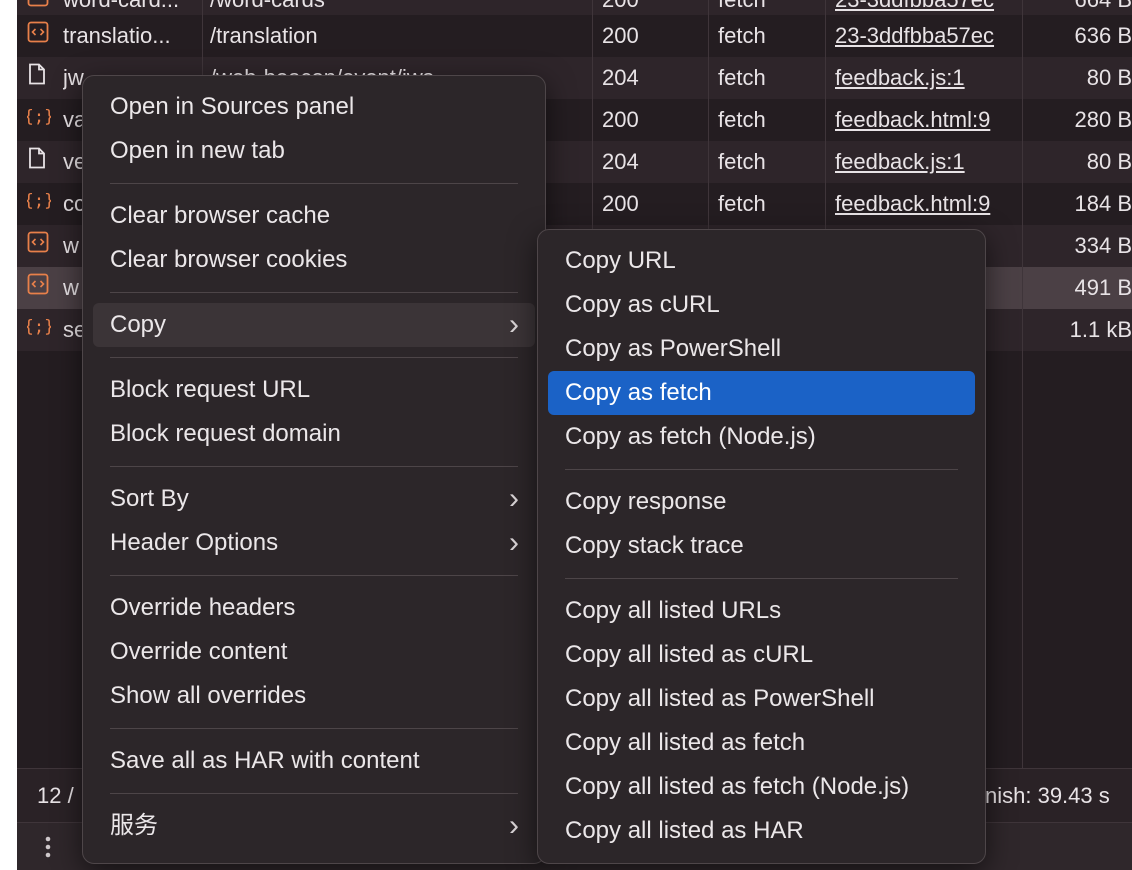 The width and height of the screenshot is (1132, 870). I want to click on menu-item-override-content: Override content, so click(314, 652).